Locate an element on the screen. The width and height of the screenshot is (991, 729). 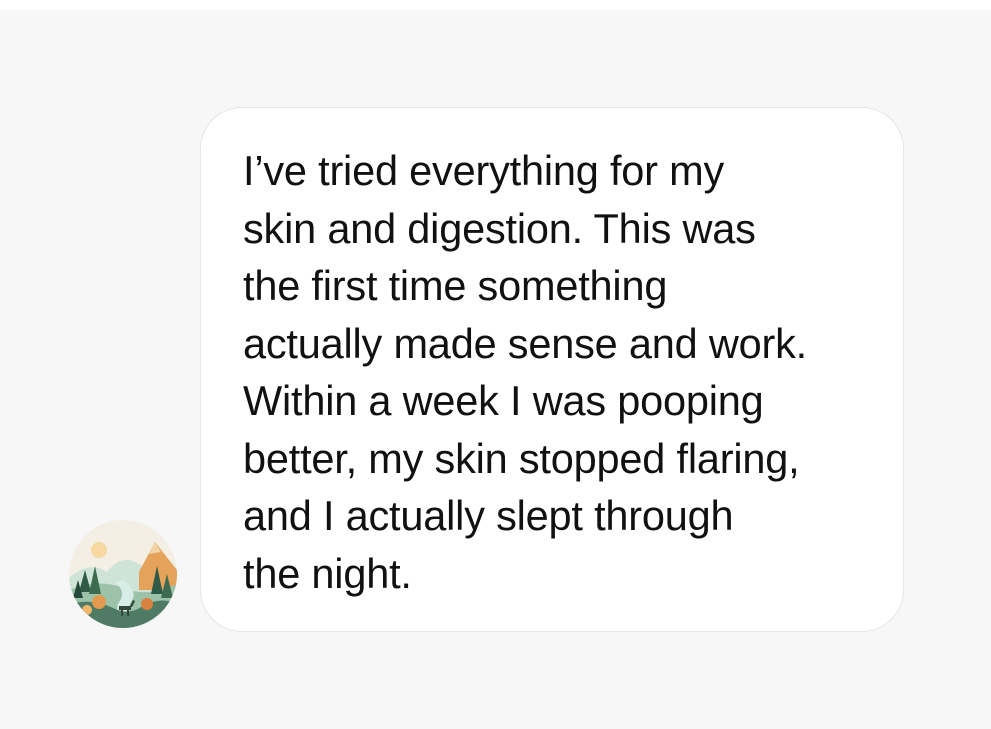
message-line: I’ve tried everything for my is located at coordinates (484, 170).